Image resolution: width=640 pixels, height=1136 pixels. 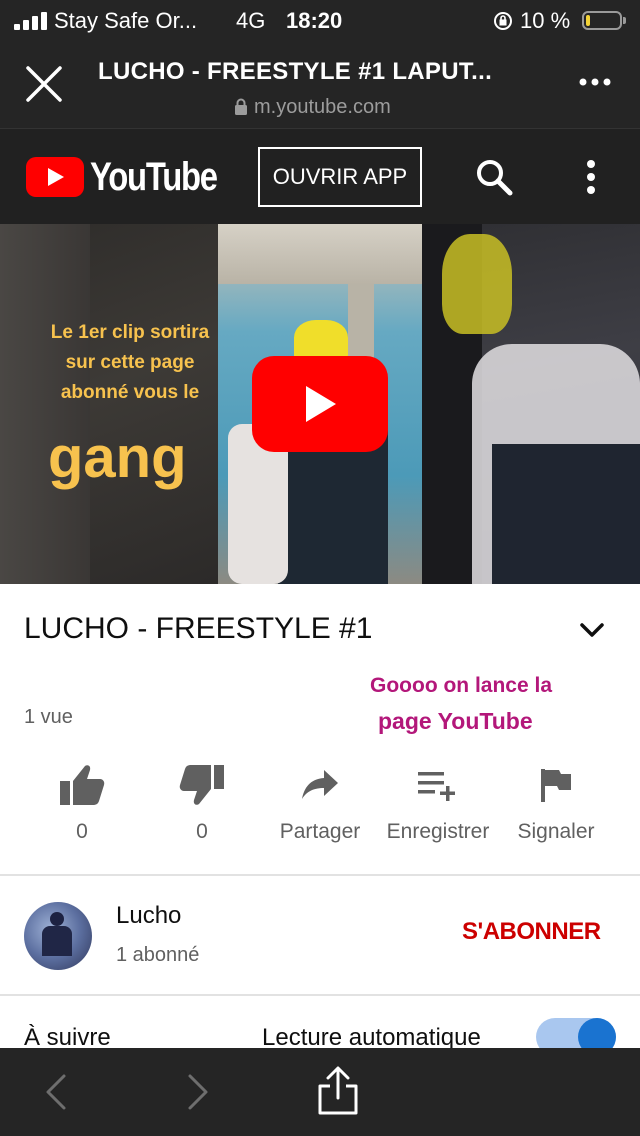 What do you see at coordinates (55, 177) in the screenshot?
I see `youtube-logo-icon` at bounding box center [55, 177].